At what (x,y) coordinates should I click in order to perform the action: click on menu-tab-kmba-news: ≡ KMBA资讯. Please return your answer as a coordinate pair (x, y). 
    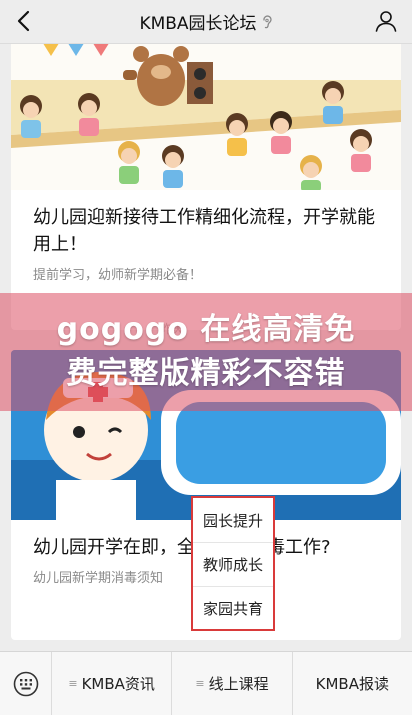
    Looking at the image, I should click on (112, 683).